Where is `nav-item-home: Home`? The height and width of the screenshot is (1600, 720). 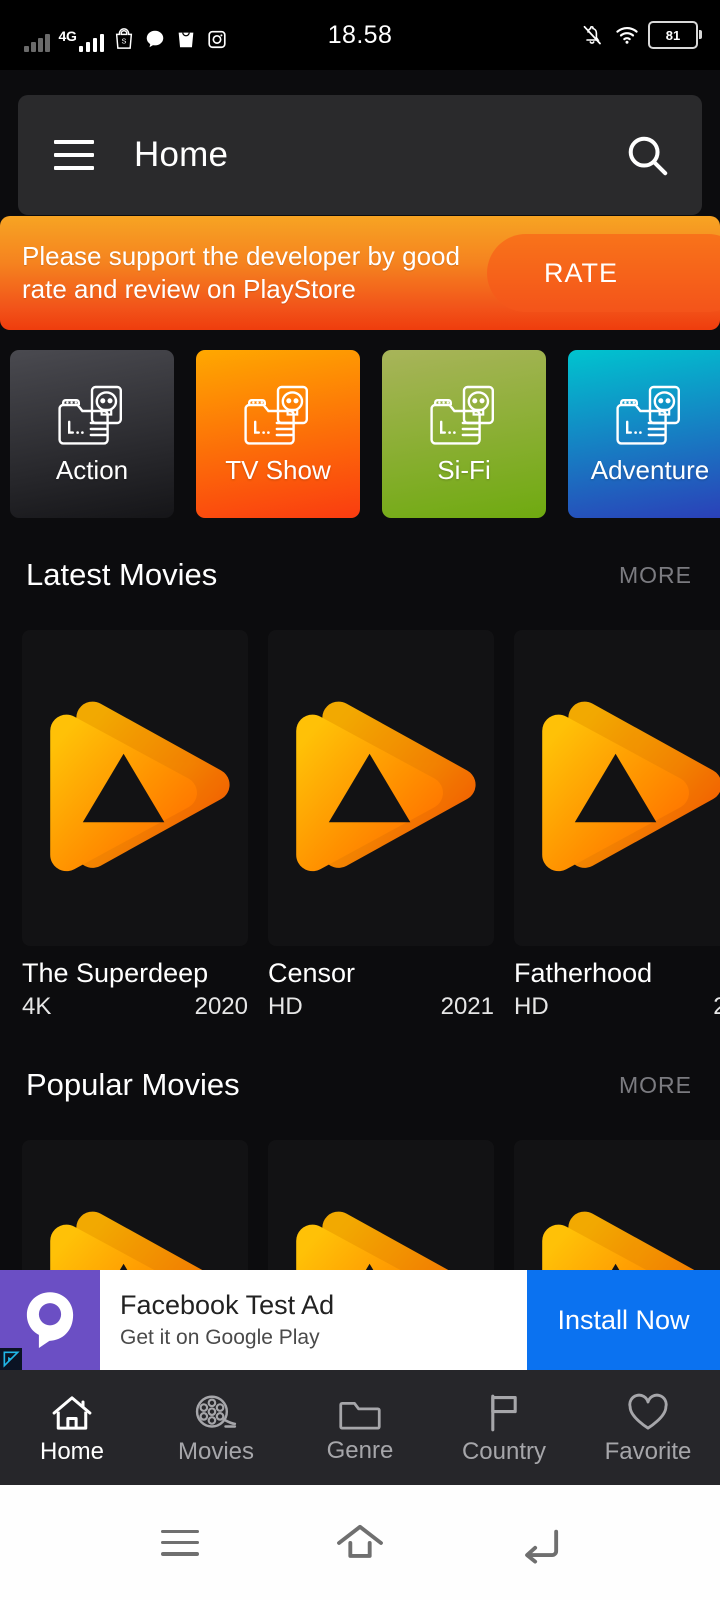 nav-item-home: Home is located at coordinates (72, 1428).